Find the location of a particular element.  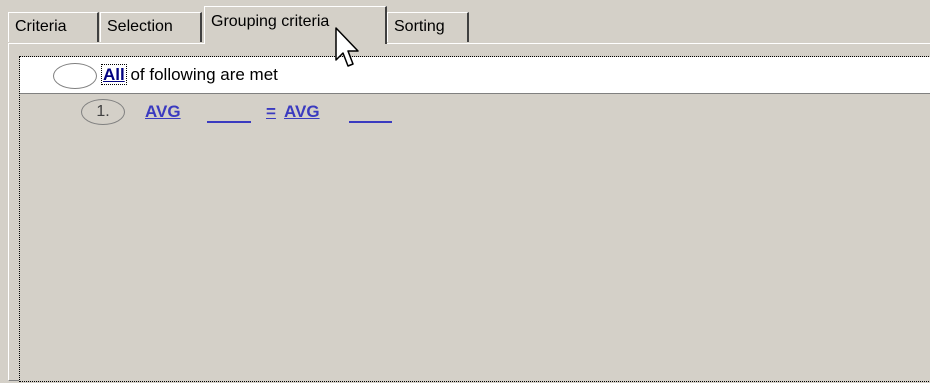

tab-sorting: Sorting is located at coordinates (428, 27).